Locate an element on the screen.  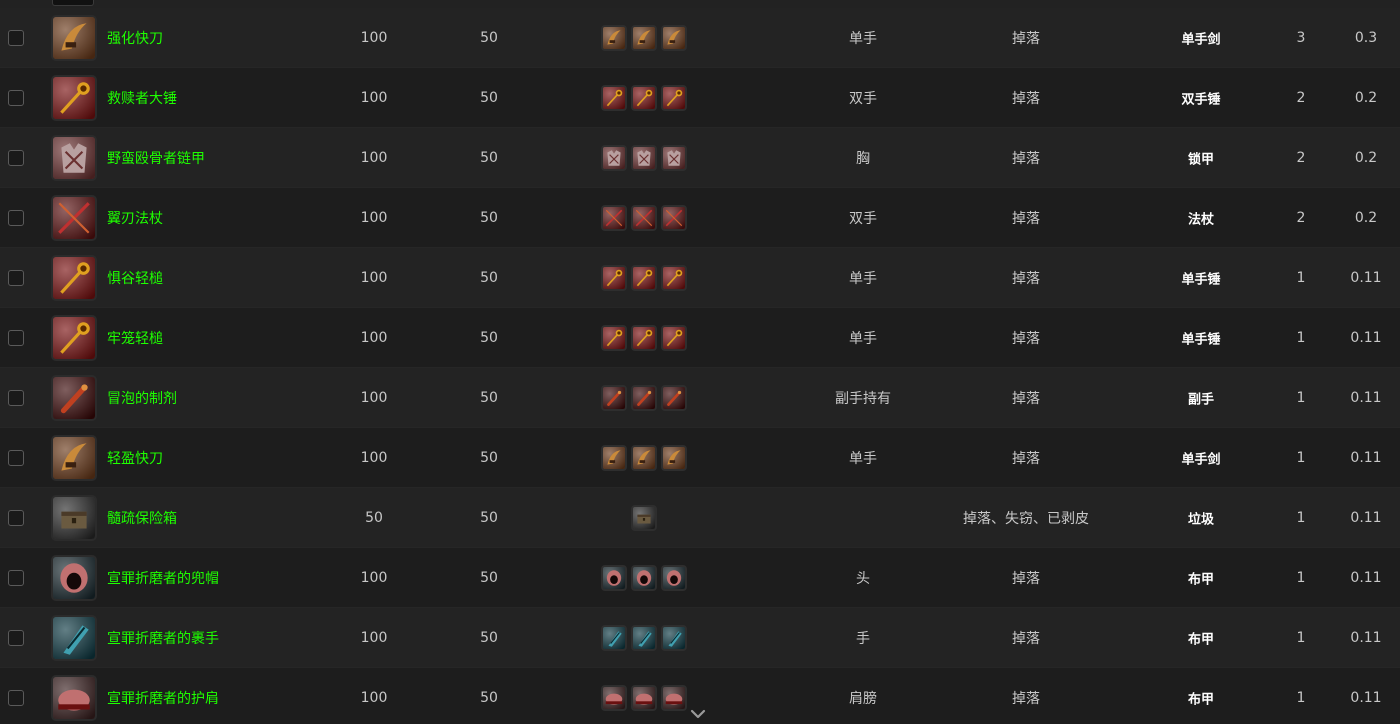
table-row: 惧谷轻槌 100 50 单手 掉落 单手锤 1 0.11 is located at coordinates (700, 278).